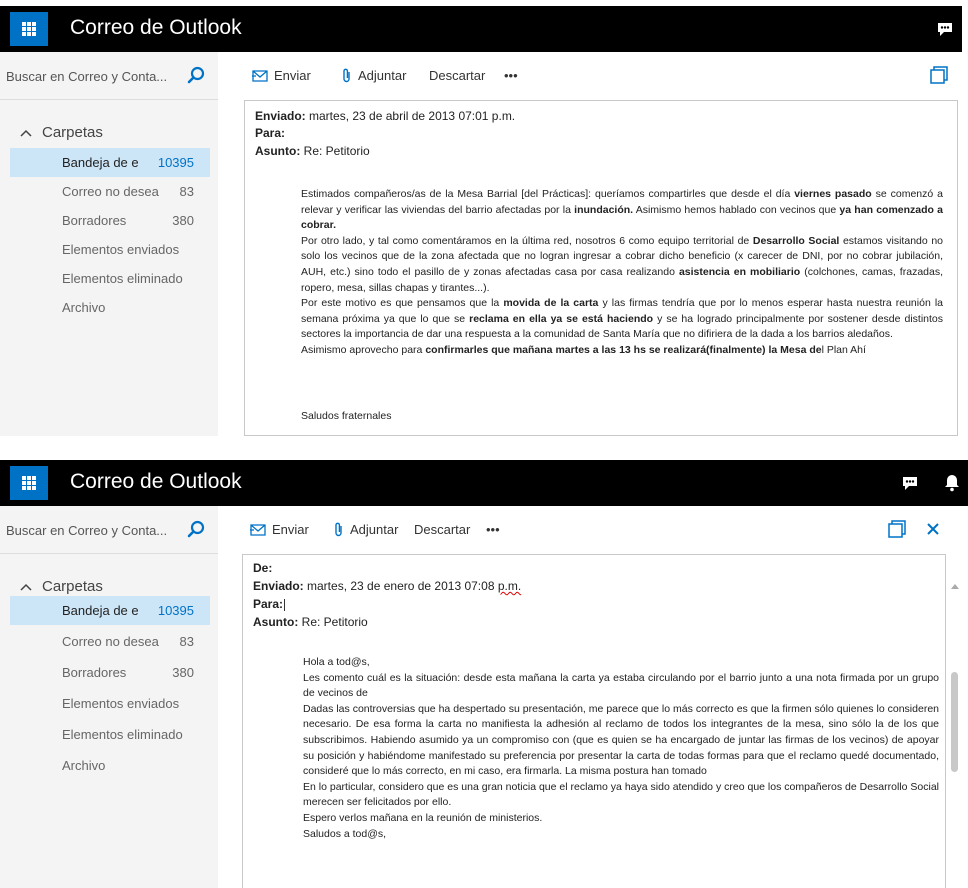 This screenshot has width=968, height=888. Describe the element at coordinates (345, 833) in the screenshot. I see `closing-line: Saludos a tod@s,` at that location.